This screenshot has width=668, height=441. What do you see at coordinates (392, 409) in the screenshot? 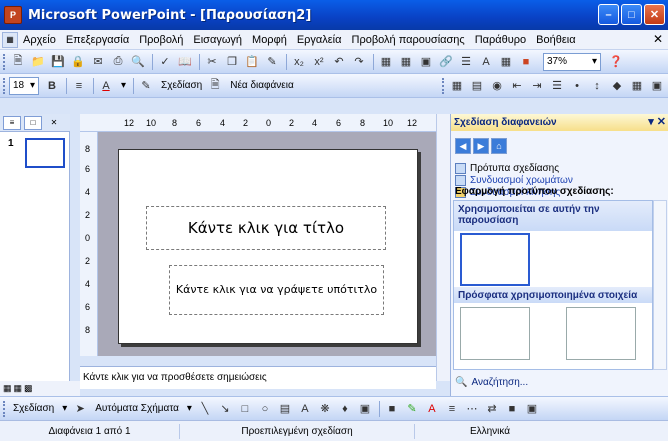
I see `fill-color-icon: ■` at bounding box center [392, 409].